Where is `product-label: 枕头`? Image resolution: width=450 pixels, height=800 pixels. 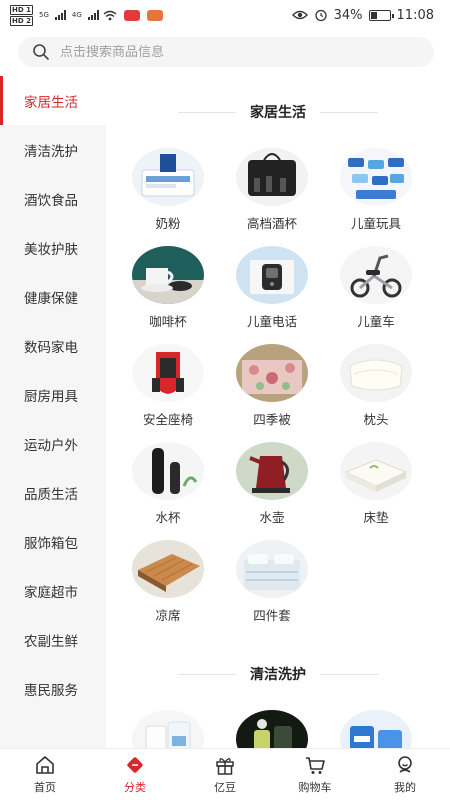
product-label: 枕头 is located at coordinates (376, 419).